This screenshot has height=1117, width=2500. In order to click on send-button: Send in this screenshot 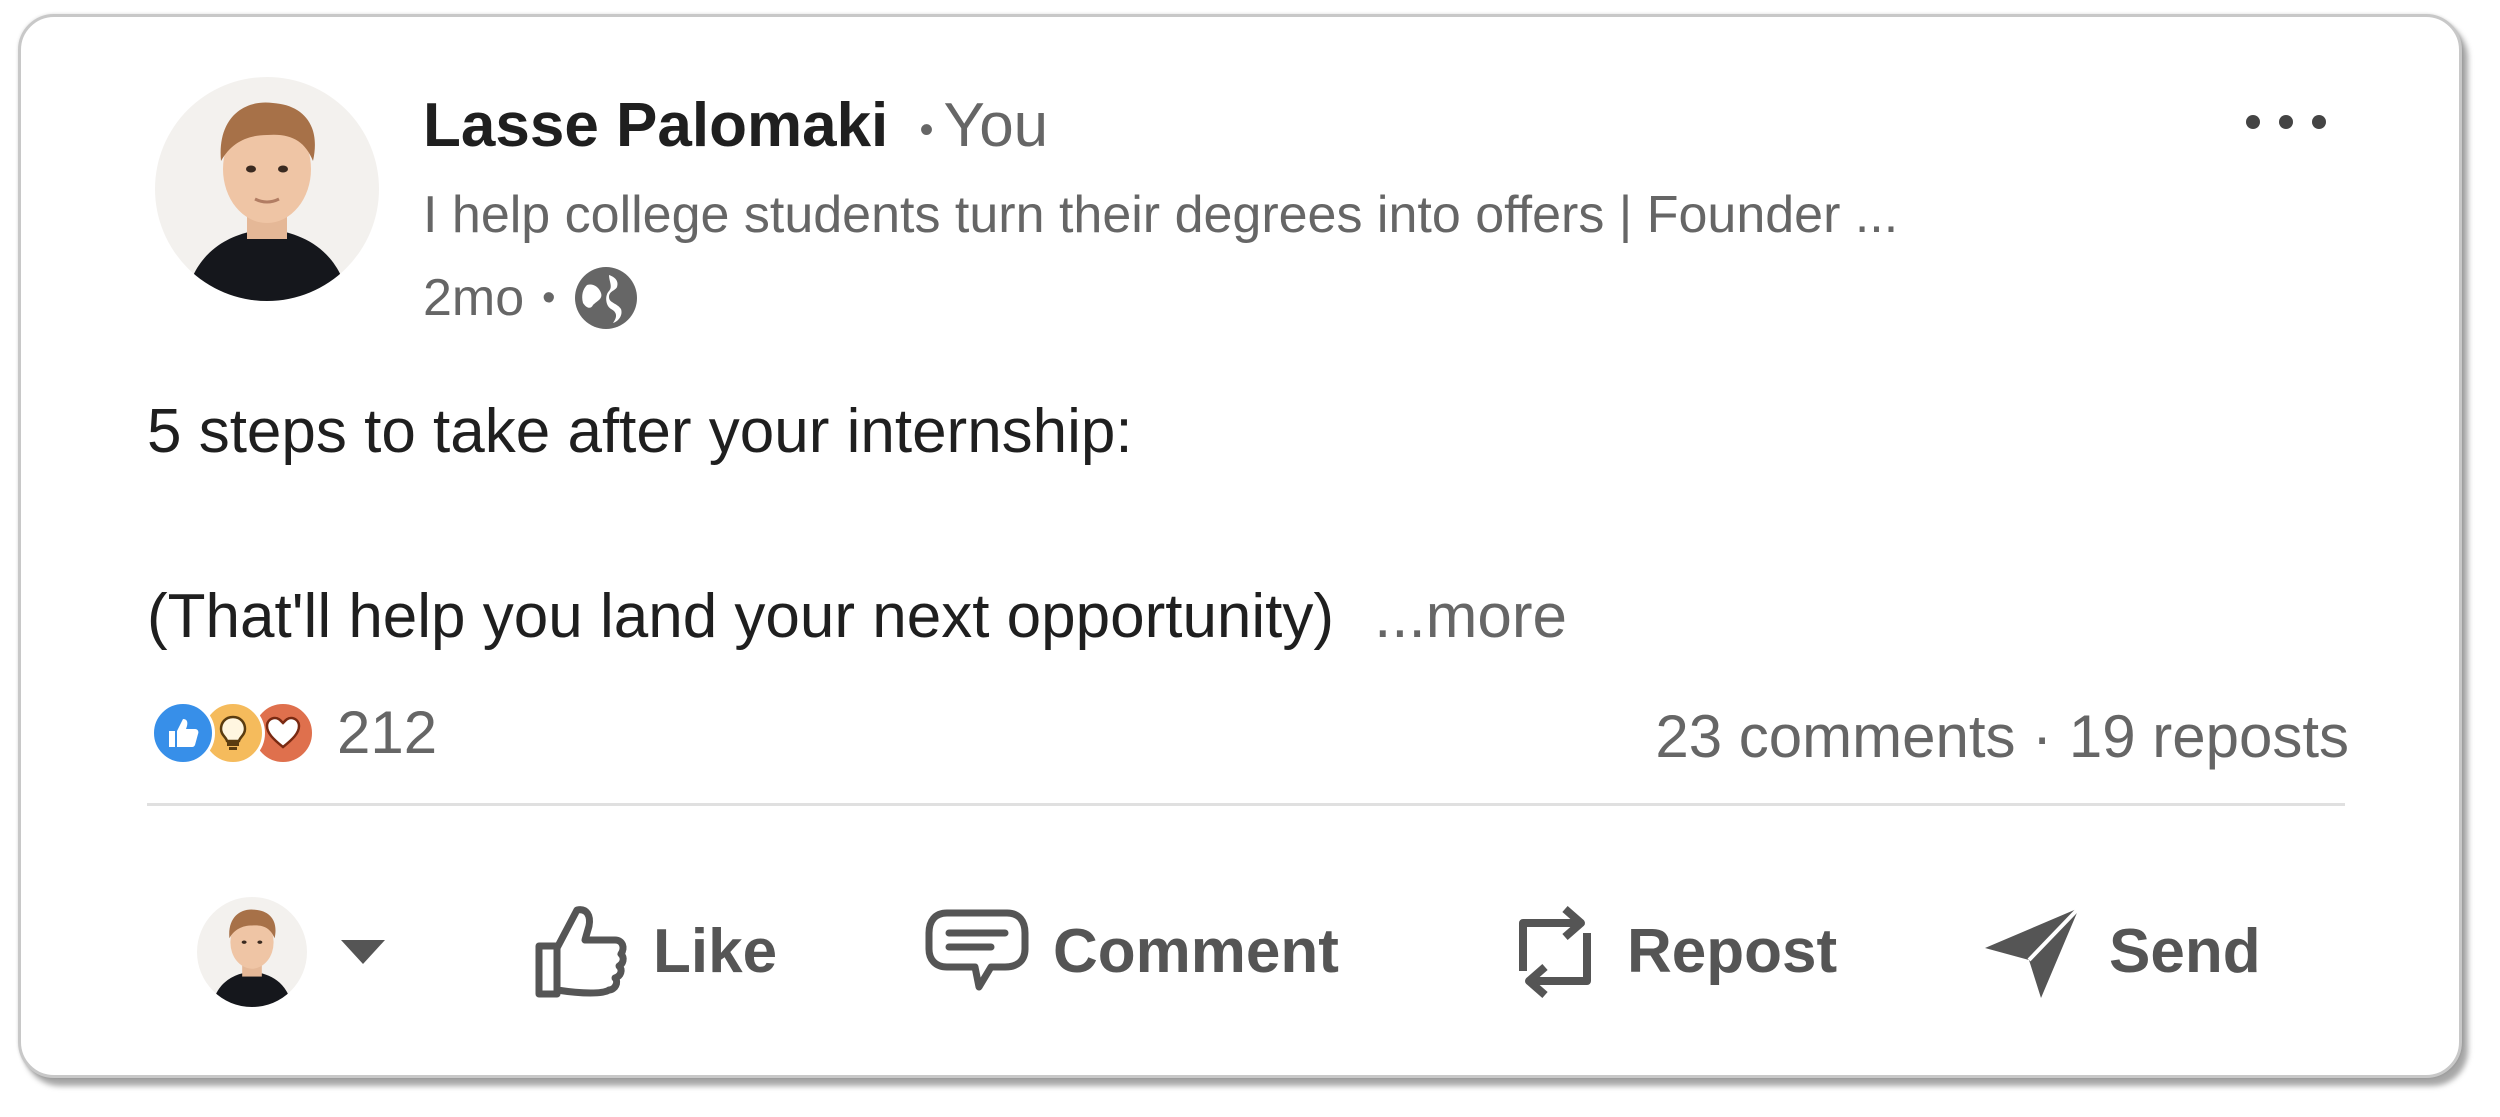, I will do `click(2121, 952)`.